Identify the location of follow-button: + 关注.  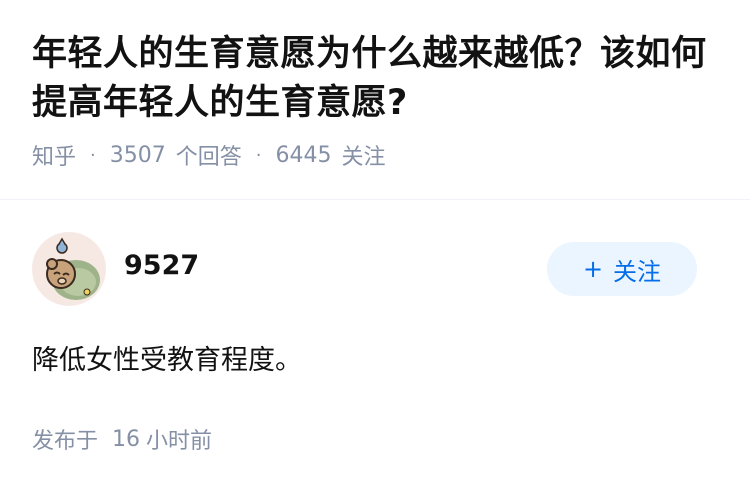
(622, 269).